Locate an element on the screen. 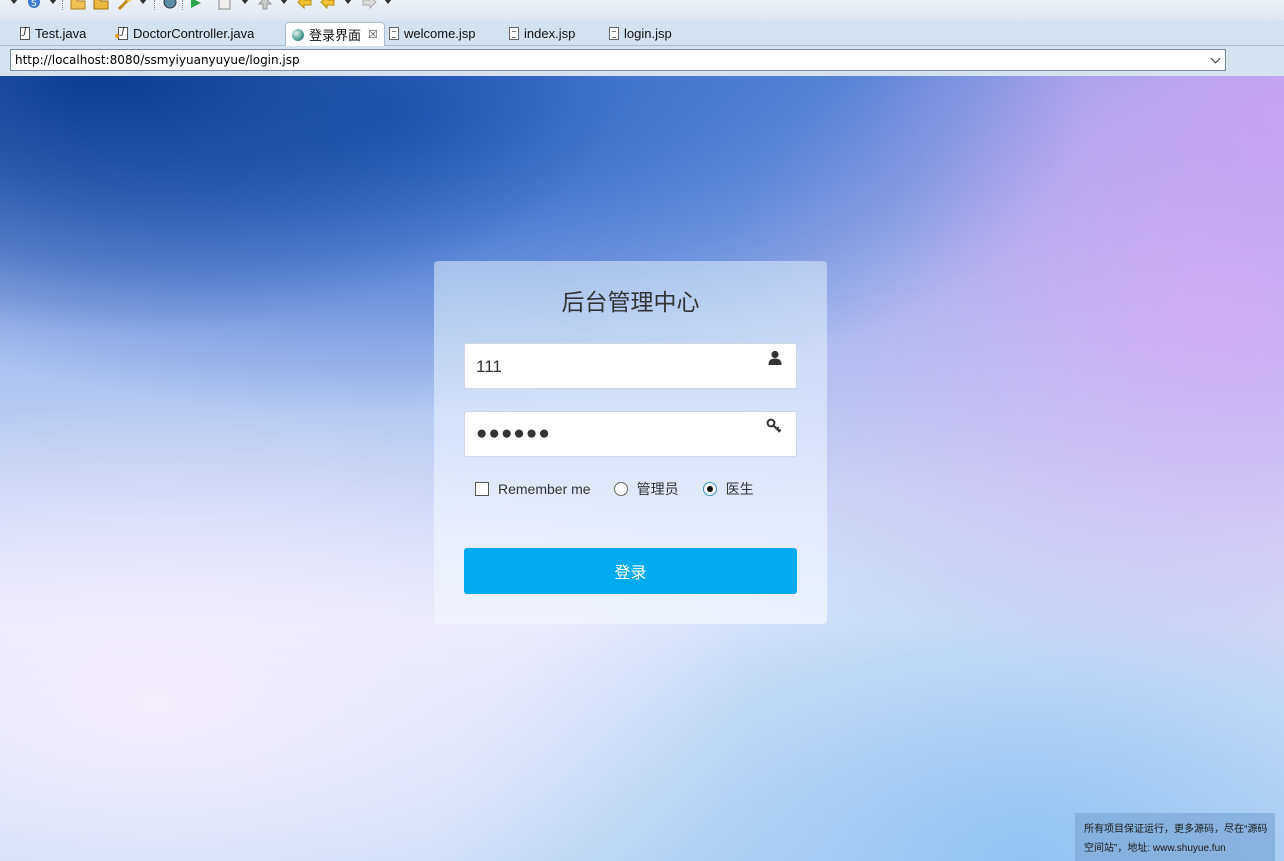 This screenshot has width=1284, height=861. username-field: 111 is located at coordinates (630, 366).